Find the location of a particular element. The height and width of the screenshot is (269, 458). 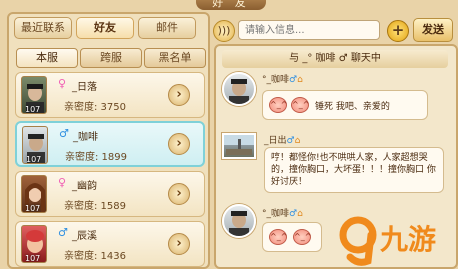

message-bubble: ^_^ ^_^ 锤死 我吧、亲爱的 is located at coordinates (345, 105).